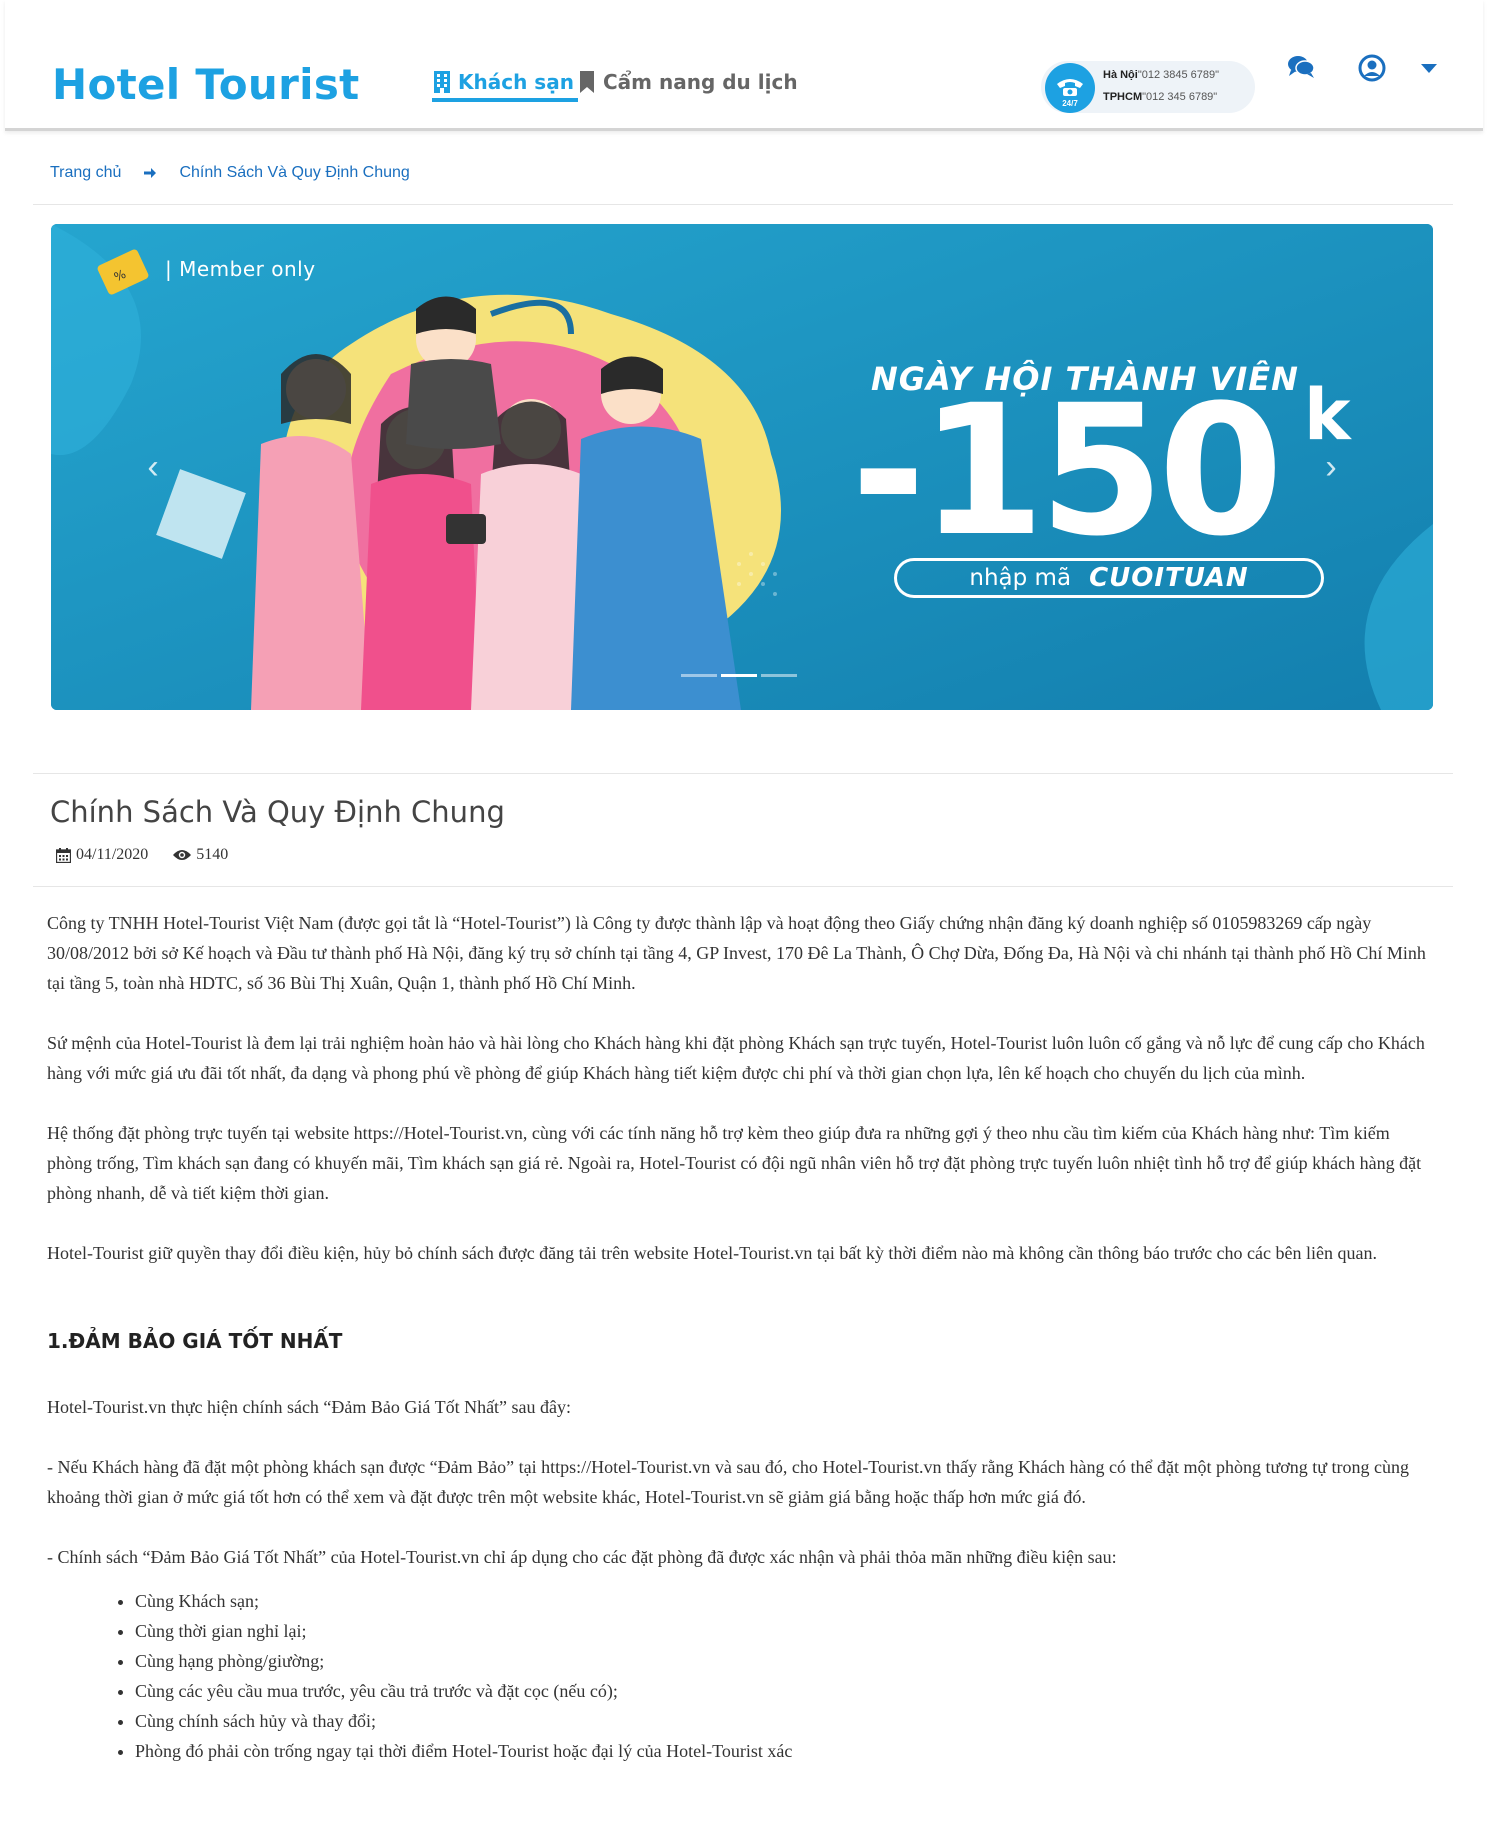 The image size is (1490, 1833). What do you see at coordinates (112, 854) in the screenshot?
I see `article-date-value: 04/11/2020` at bounding box center [112, 854].